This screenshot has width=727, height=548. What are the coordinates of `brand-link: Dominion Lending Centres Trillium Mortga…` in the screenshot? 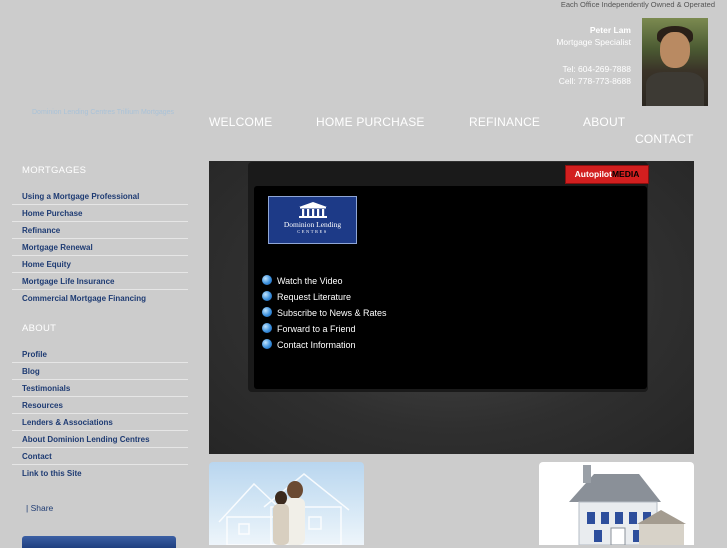 It's located at (103, 112).